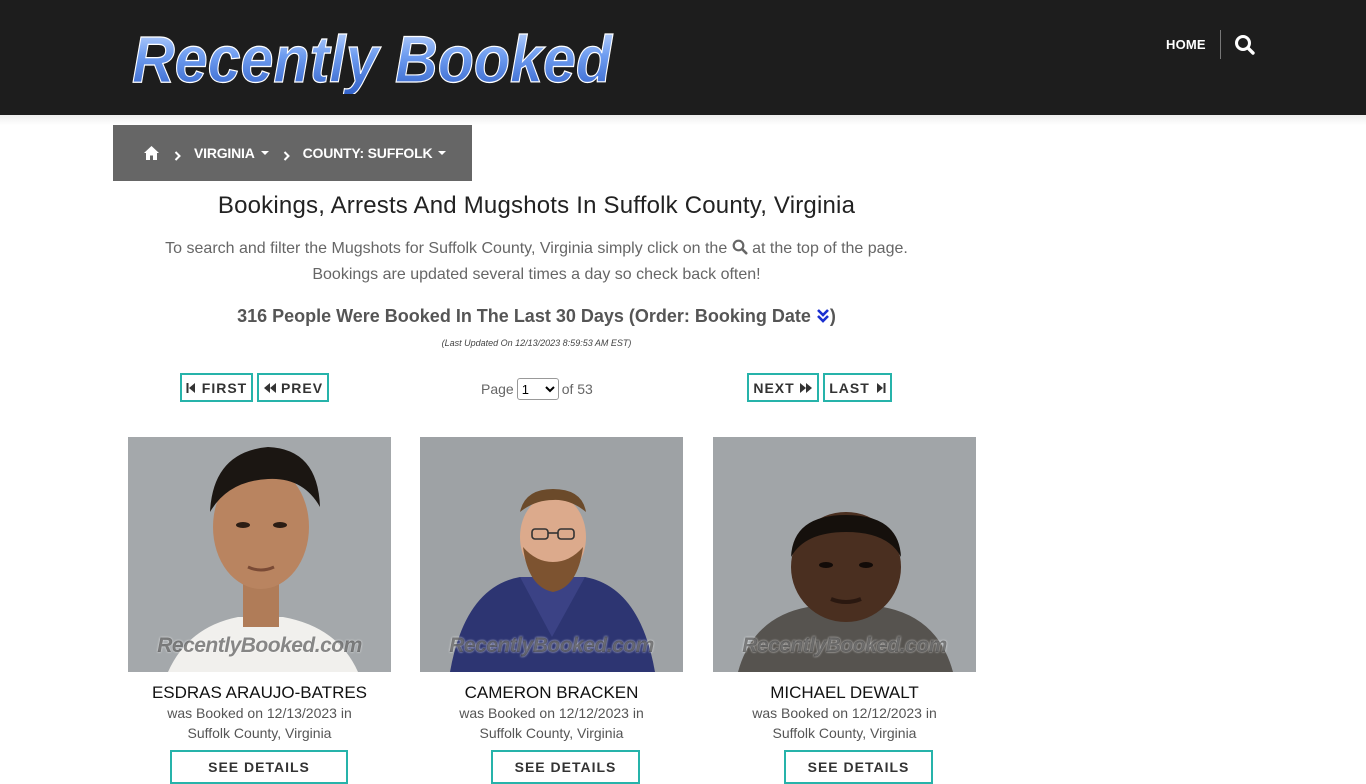  I want to click on backward-icon, so click(269, 387).